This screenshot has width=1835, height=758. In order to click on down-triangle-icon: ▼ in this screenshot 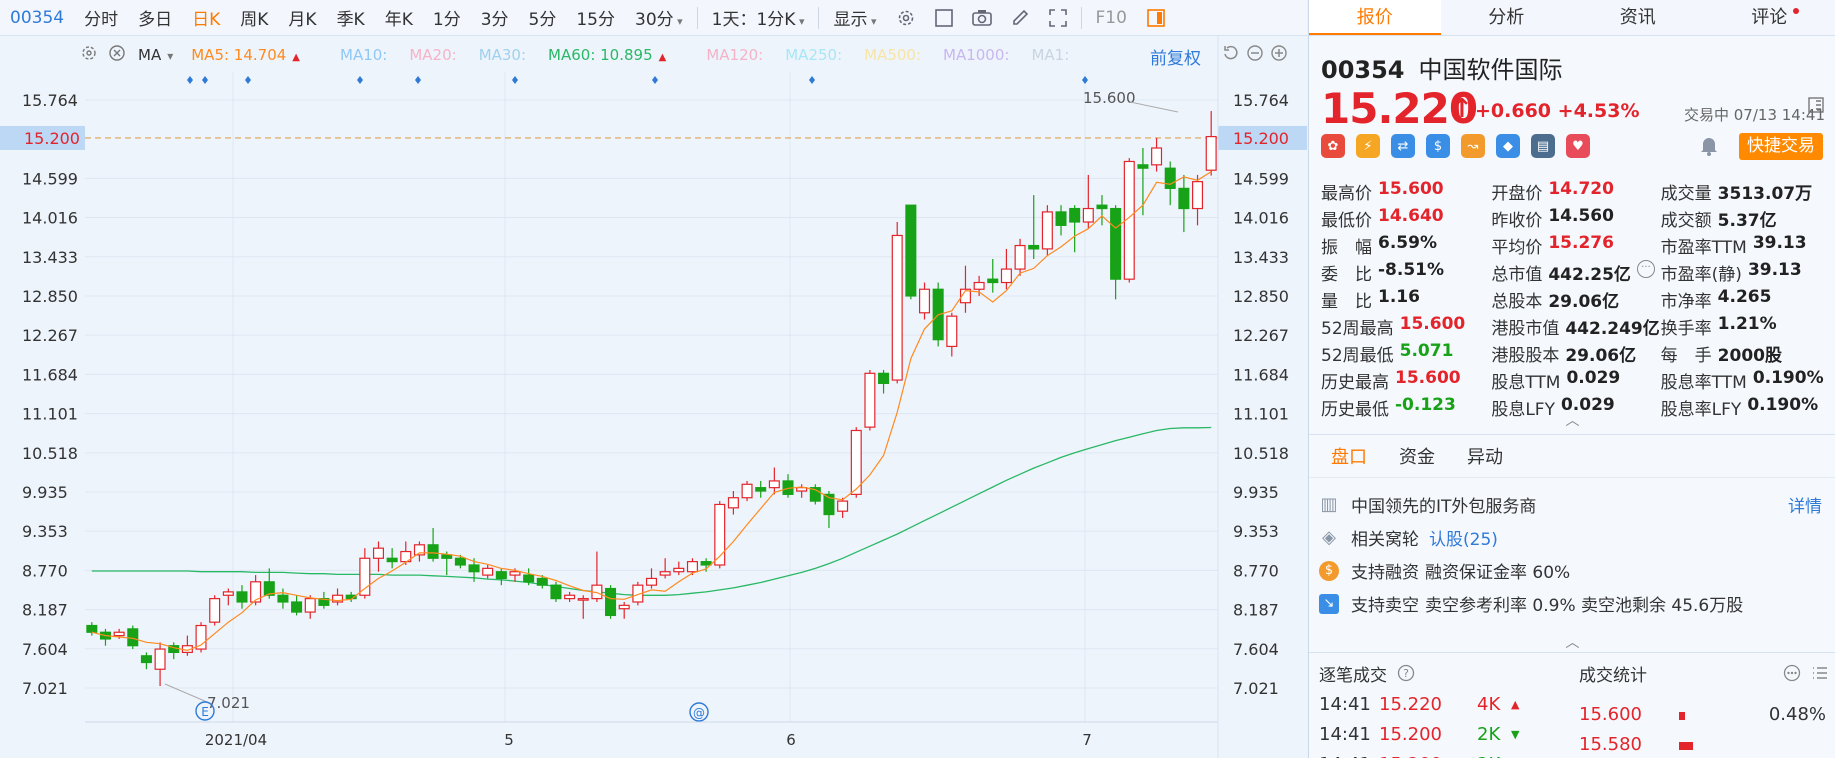, I will do `click(1515, 734)`.